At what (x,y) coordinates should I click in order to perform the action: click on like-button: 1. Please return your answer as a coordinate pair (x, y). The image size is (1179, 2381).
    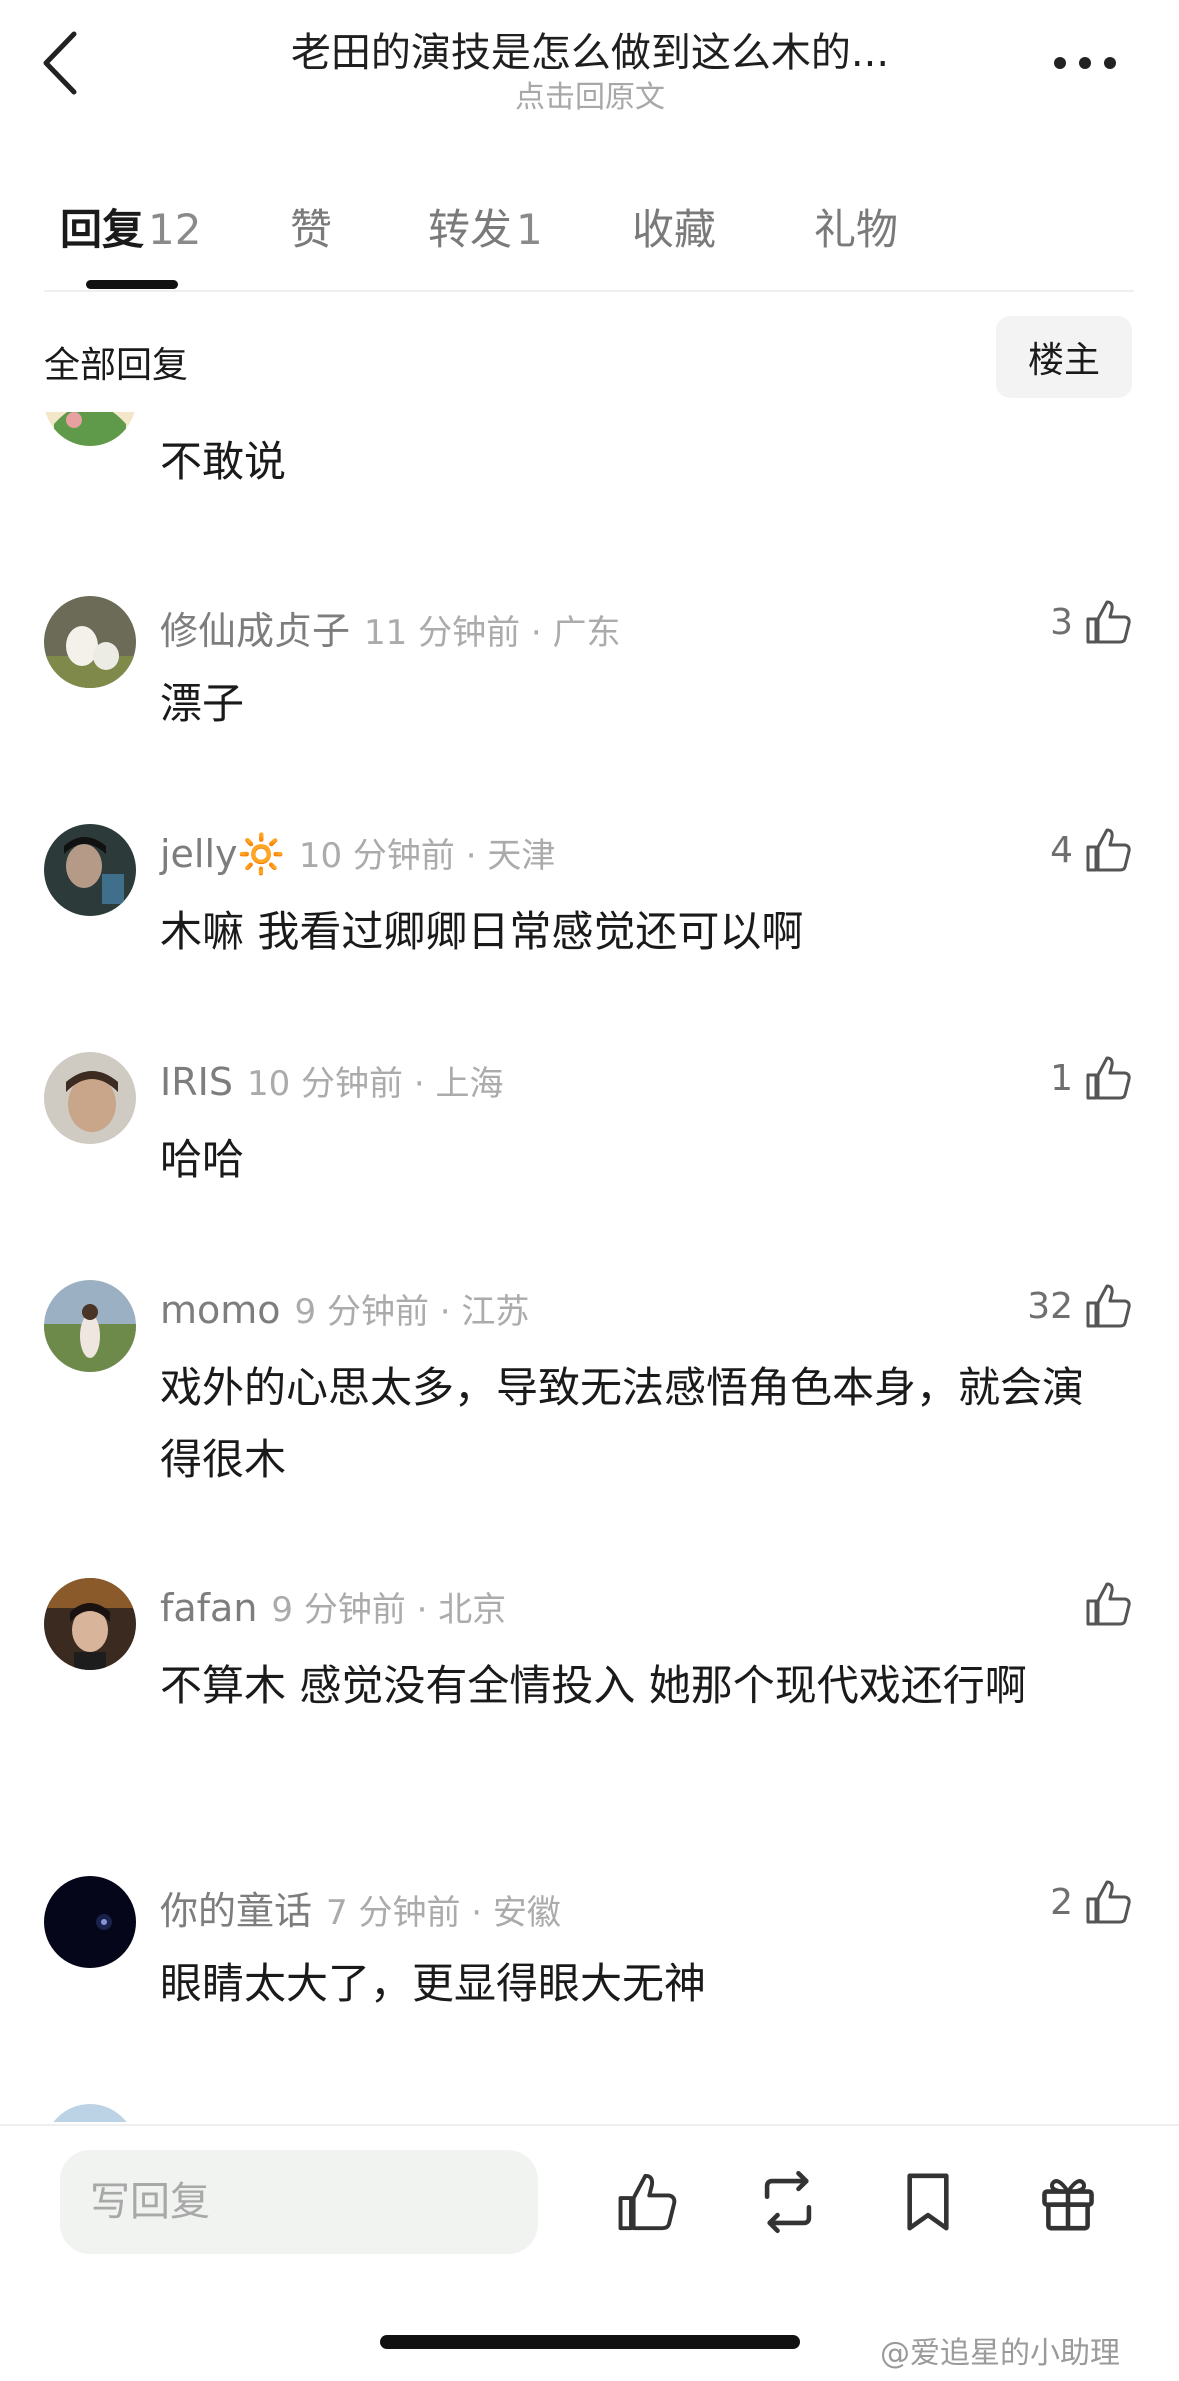
    Looking at the image, I should click on (1092, 1078).